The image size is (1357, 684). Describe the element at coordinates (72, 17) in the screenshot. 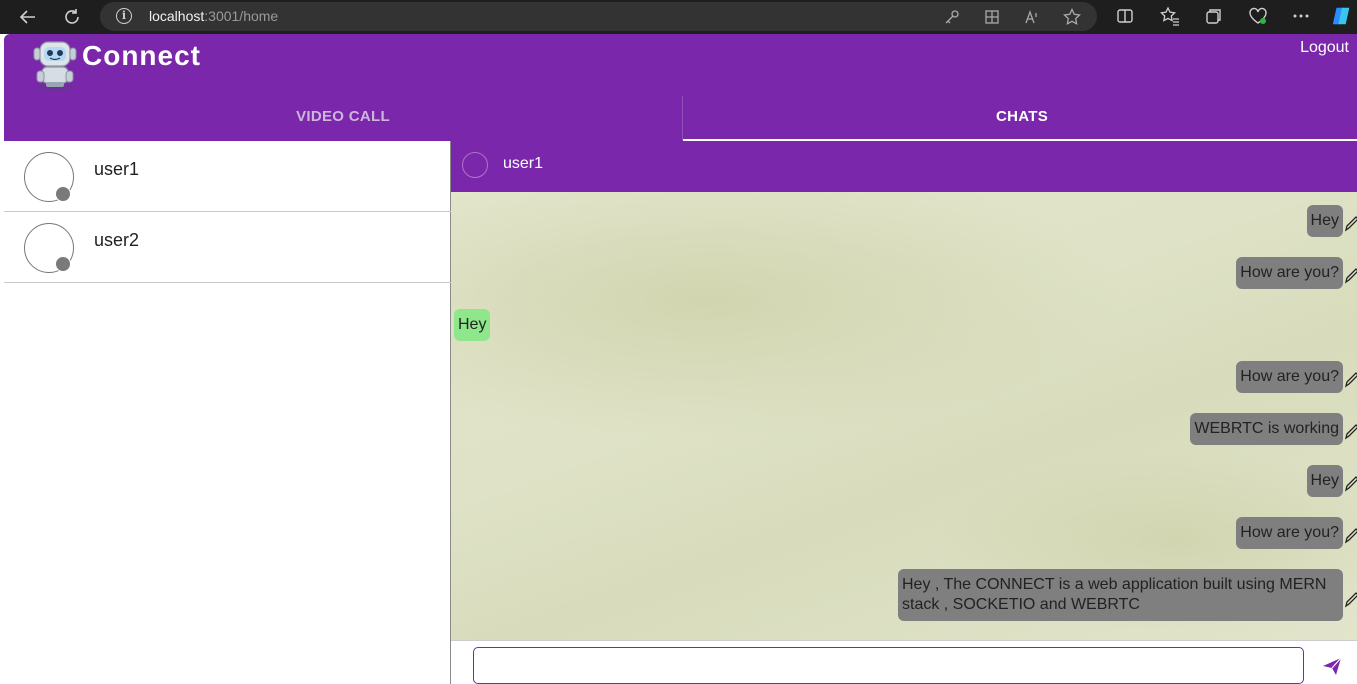

I see `refresh-icon` at that location.